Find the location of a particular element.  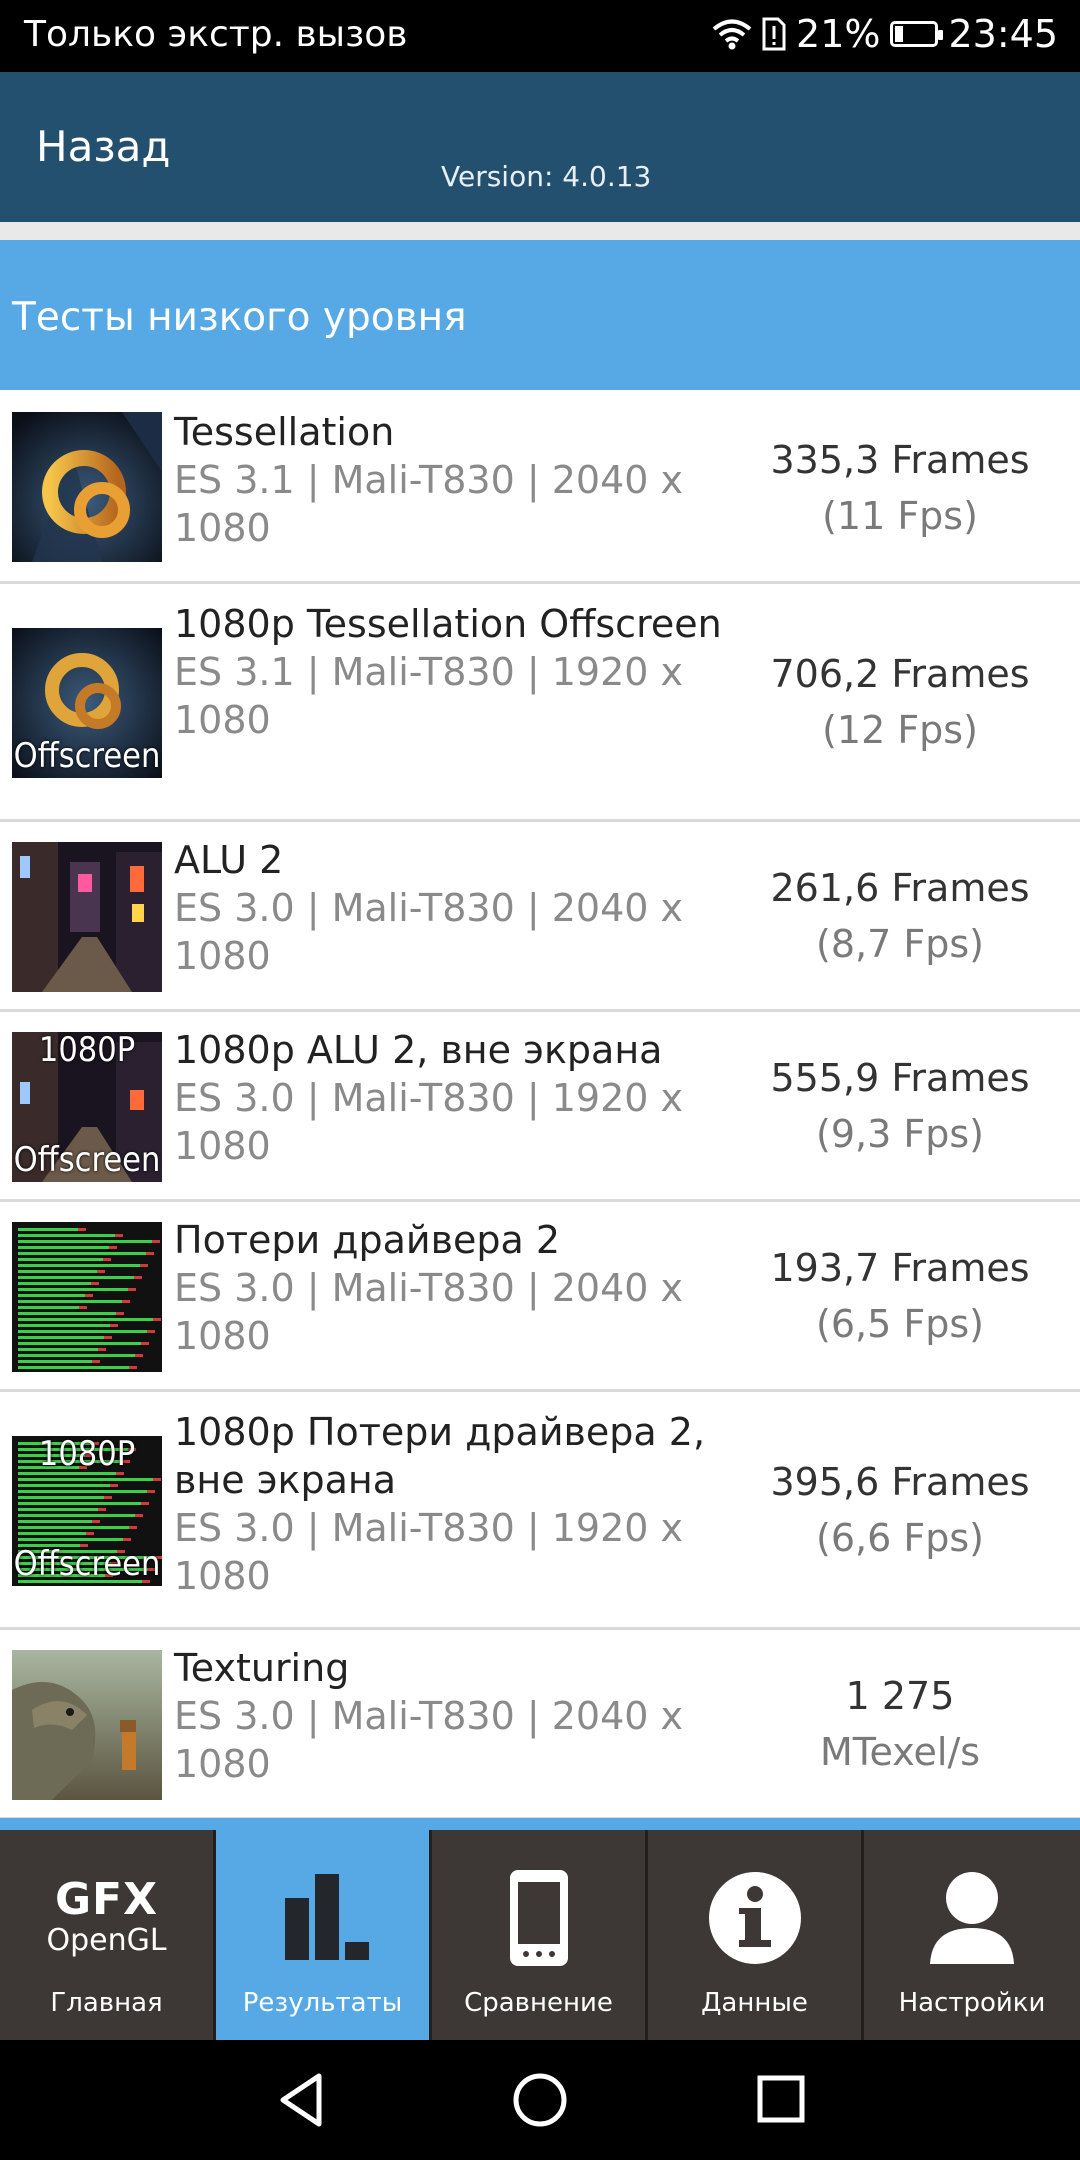

test-score-unit: (6,5 Fps) is located at coordinates (900, 1324).